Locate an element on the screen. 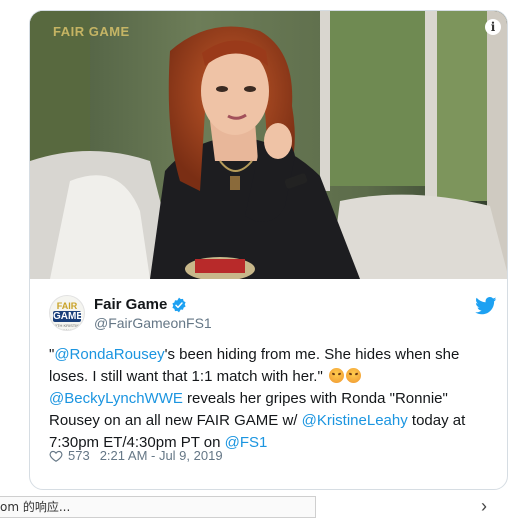 This screenshot has height=520, width=524. avatar: FAIR GAME WITH KRISTINE LEAHY is located at coordinates (67, 313).